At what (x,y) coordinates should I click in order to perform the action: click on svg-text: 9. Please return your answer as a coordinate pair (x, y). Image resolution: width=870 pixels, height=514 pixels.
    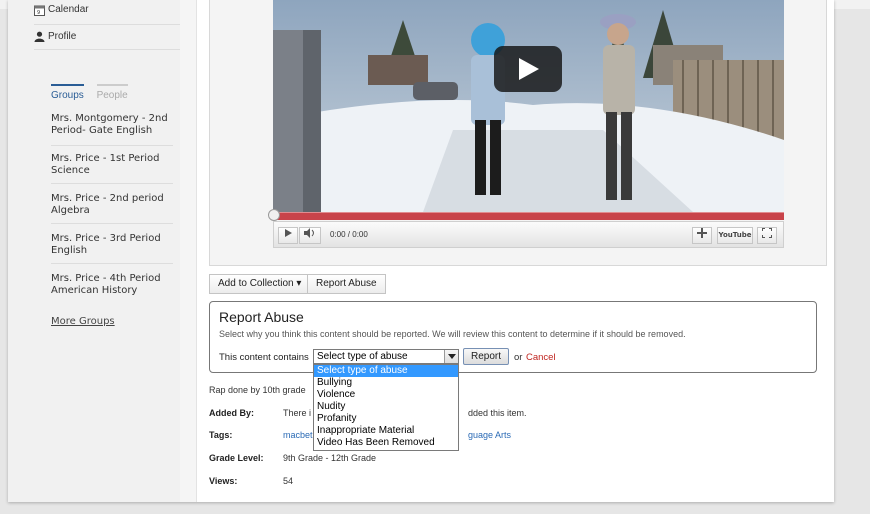
    Looking at the image, I should click on (38, 13).